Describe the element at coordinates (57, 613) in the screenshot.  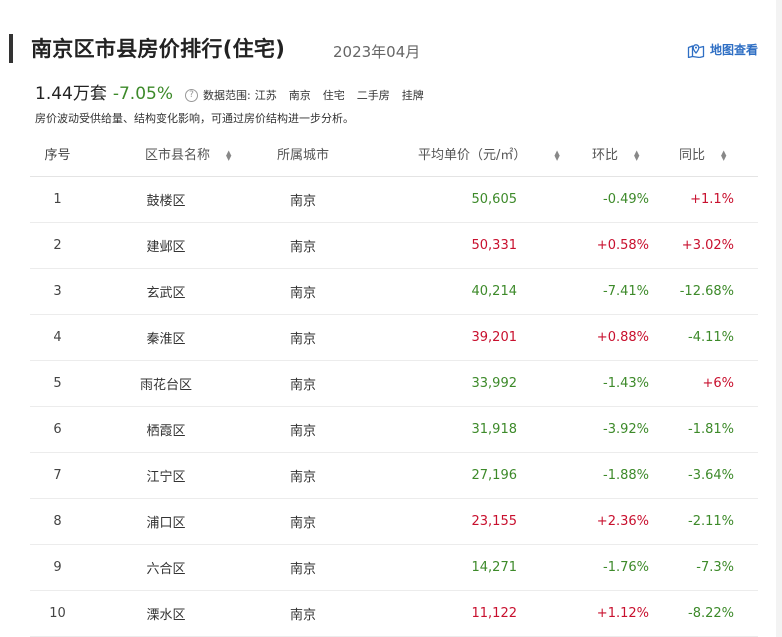
I see `cell-rank: 10` at that location.